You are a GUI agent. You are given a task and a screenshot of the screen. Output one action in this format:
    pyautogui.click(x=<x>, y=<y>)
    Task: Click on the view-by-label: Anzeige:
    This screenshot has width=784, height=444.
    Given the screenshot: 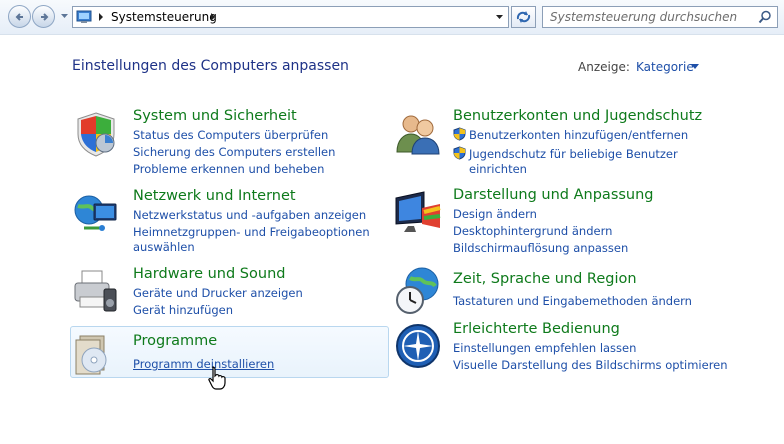 What is the action you would take?
    pyautogui.click(x=604, y=67)
    